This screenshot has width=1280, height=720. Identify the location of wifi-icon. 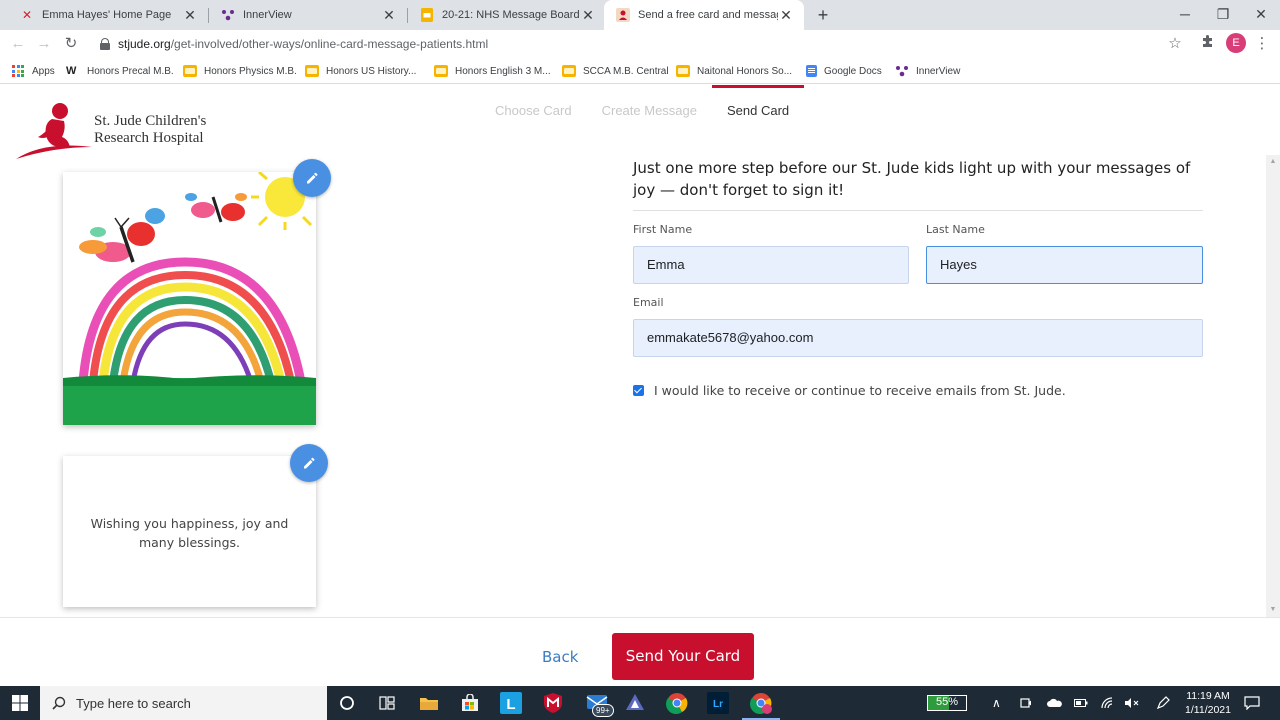
(1107, 703).